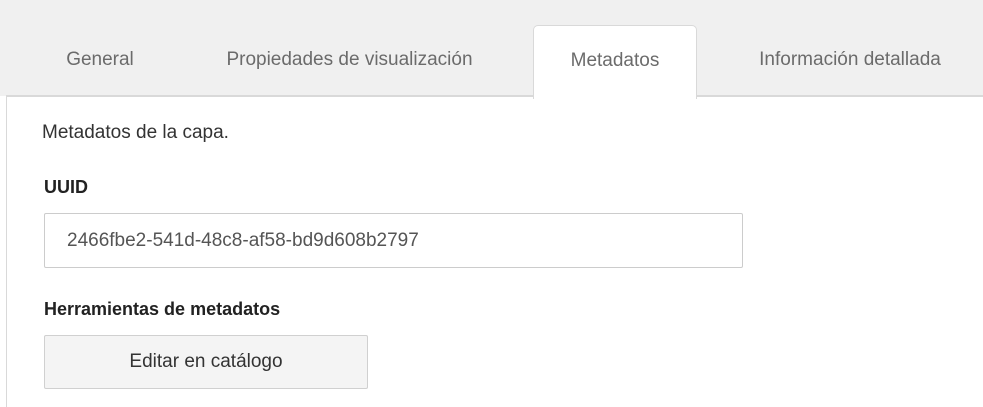 This screenshot has height=407, width=983. Describe the element at coordinates (162, 309) in the screenshot. I see `metadata-tools-label: Herramientas de metadatos` at that location.